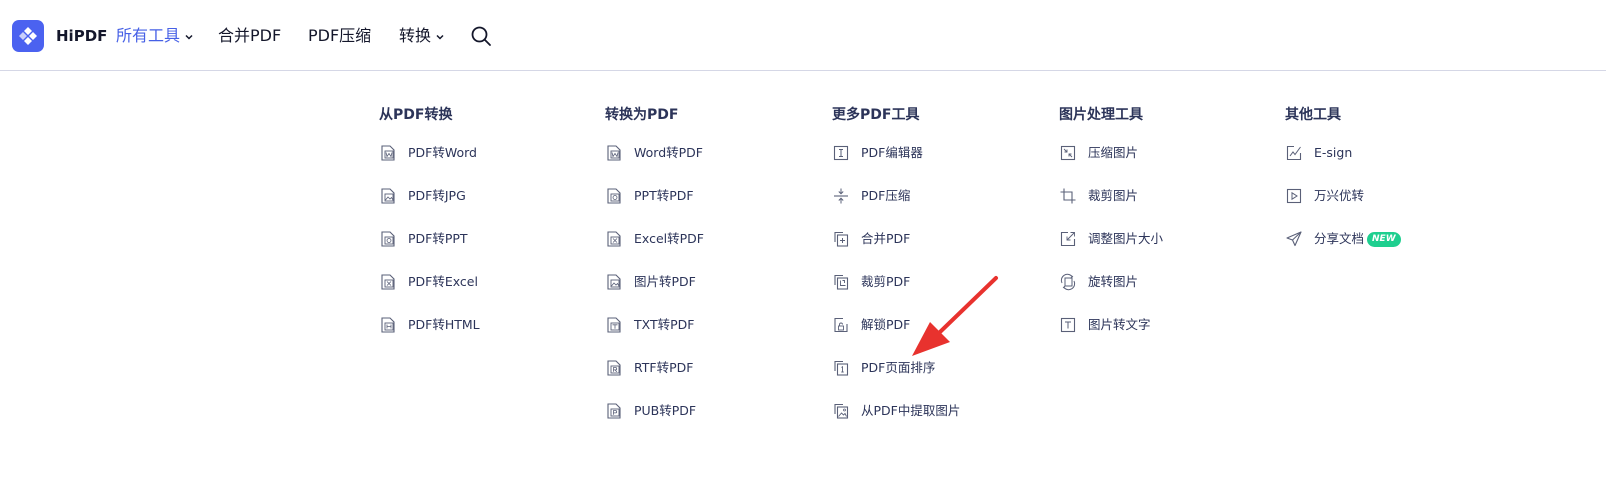 This screenshot has height=486, width=1606. Describe the element at coordinates (876, 115) in the screenshot. I see `column-title: 更多PDF工具` at that location.